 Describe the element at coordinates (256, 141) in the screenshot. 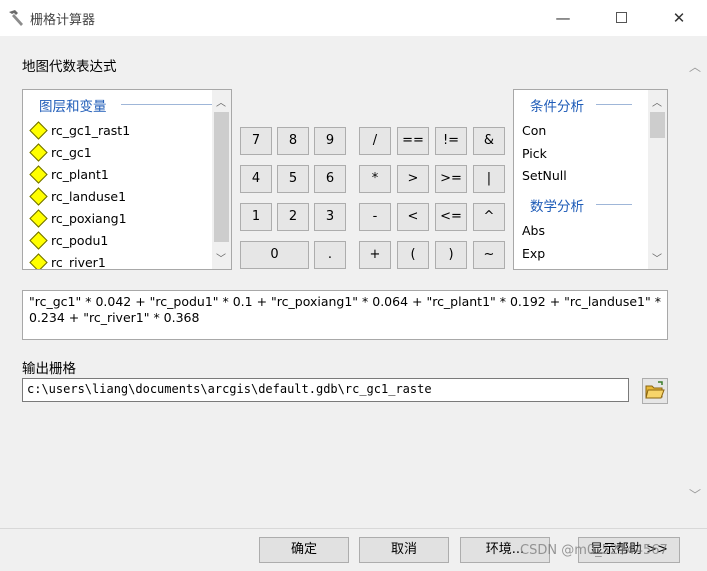

I see `calc-button-7: 7` at that location.